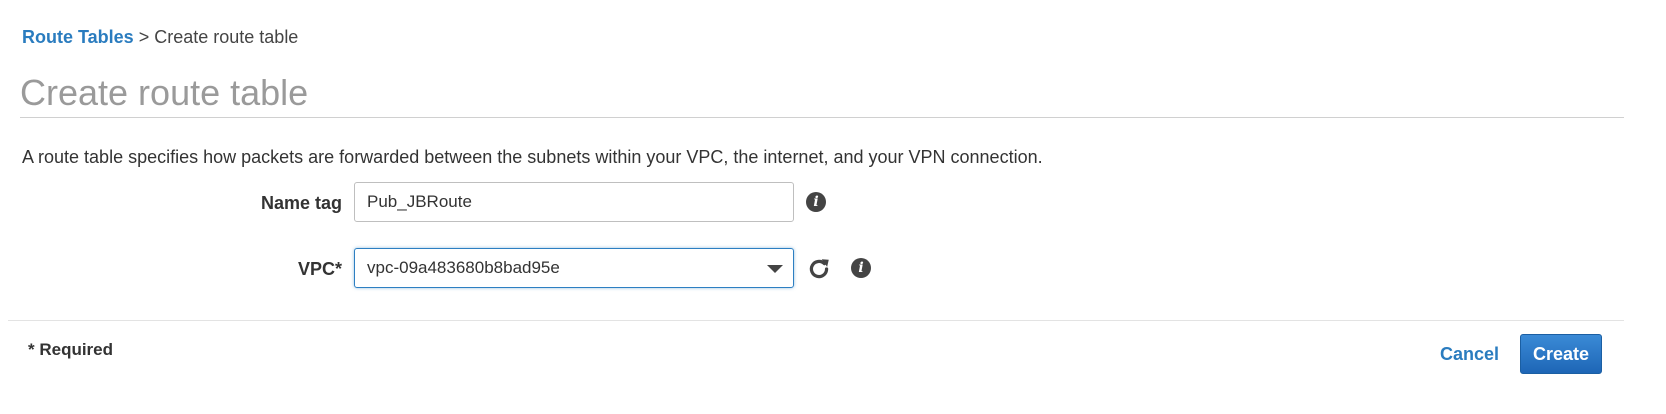 Image resolution: width=1666 pixels, height=414 pixels. What do you see at coordinates (319, 269) in the screenshot?
I see `vpc-label: VPC*` at bounding box center [319, 269].